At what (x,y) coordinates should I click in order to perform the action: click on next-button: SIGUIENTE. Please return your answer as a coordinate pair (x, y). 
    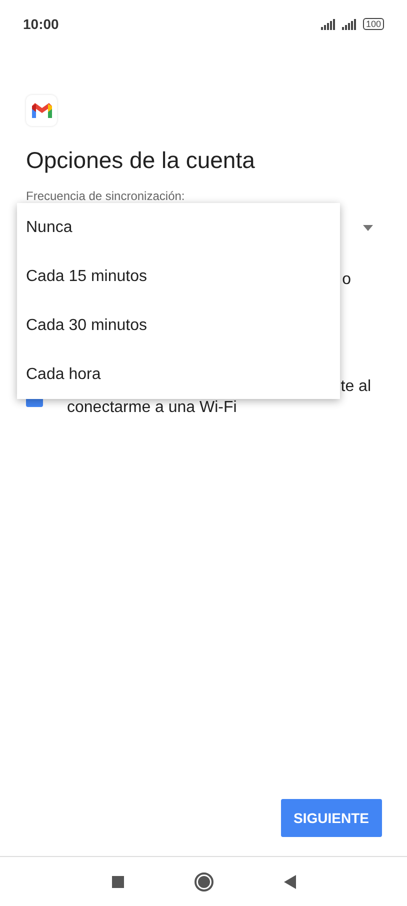
    Looking at the image, I should click on (331, 818).